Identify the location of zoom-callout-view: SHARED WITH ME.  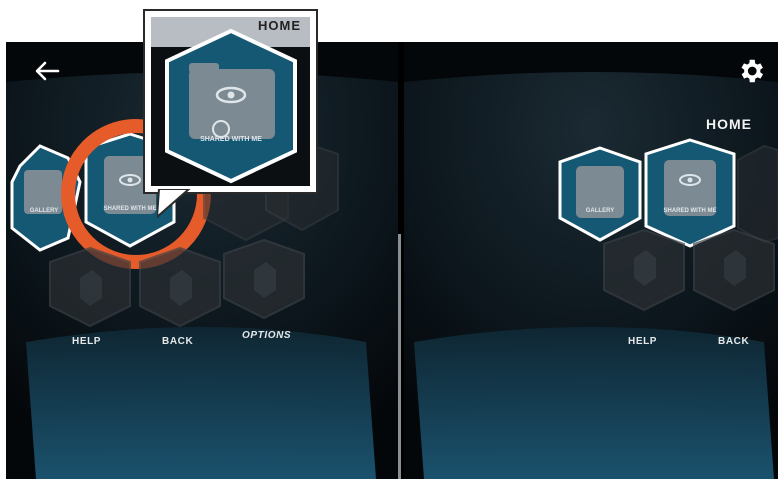
(230, 101).